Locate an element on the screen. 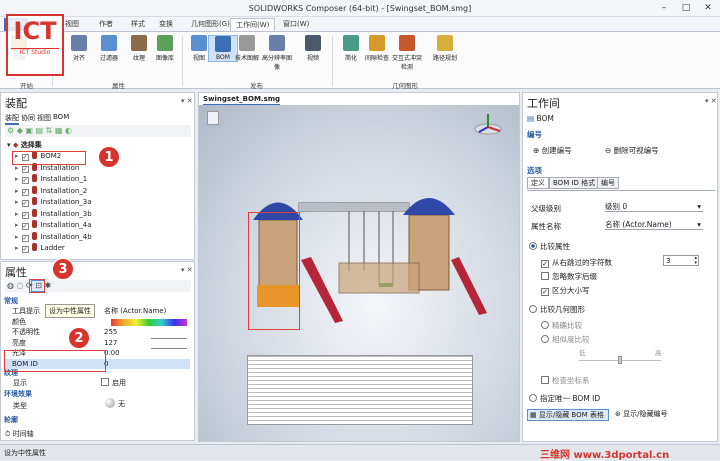  ribbon-button: 技术图解 is located at coordinates (247, 48).